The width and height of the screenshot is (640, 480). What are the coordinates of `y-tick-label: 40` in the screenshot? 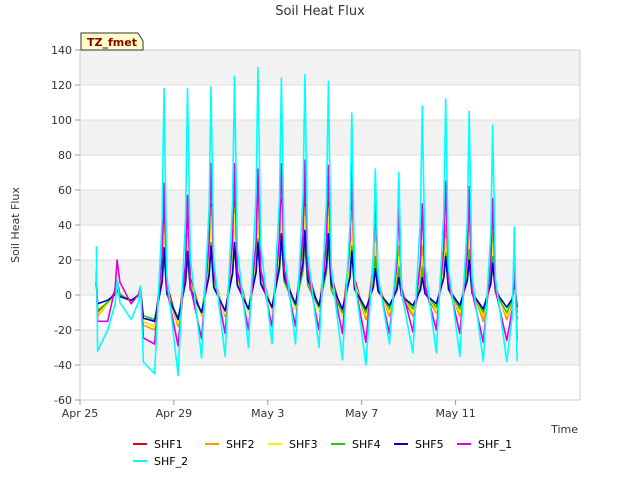 It's located at (65, 225).